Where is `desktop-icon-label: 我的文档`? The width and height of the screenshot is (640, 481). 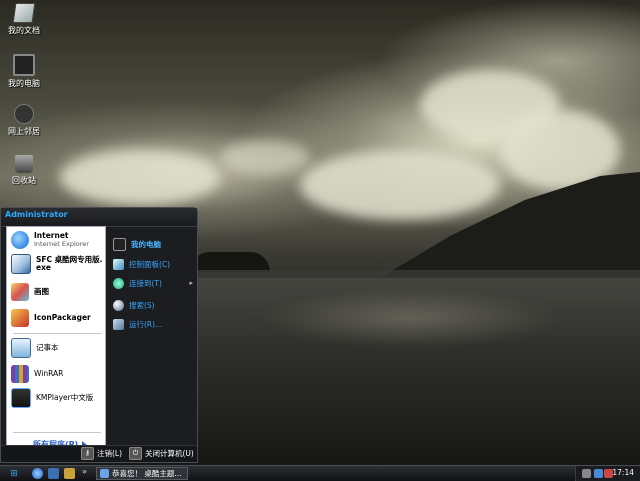 desktop-icon-label: 我的文档 is located at coordinates (24, 30).